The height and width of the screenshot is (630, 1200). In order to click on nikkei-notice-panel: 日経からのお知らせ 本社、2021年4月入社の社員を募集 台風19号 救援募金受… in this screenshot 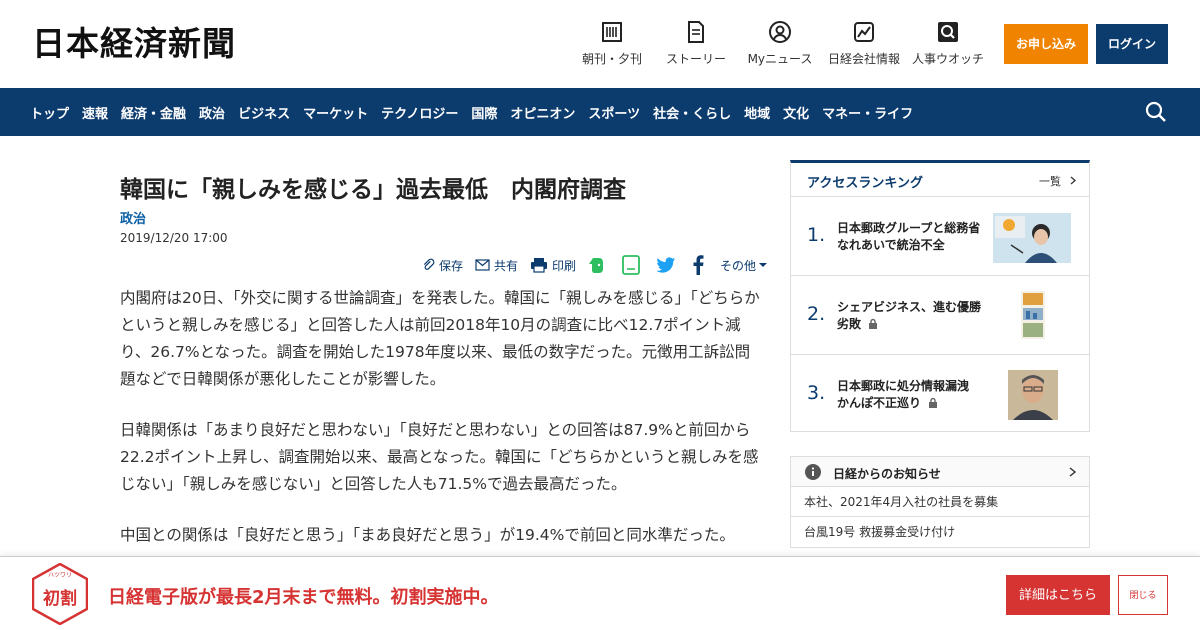, I will do `click(940, 502)`.